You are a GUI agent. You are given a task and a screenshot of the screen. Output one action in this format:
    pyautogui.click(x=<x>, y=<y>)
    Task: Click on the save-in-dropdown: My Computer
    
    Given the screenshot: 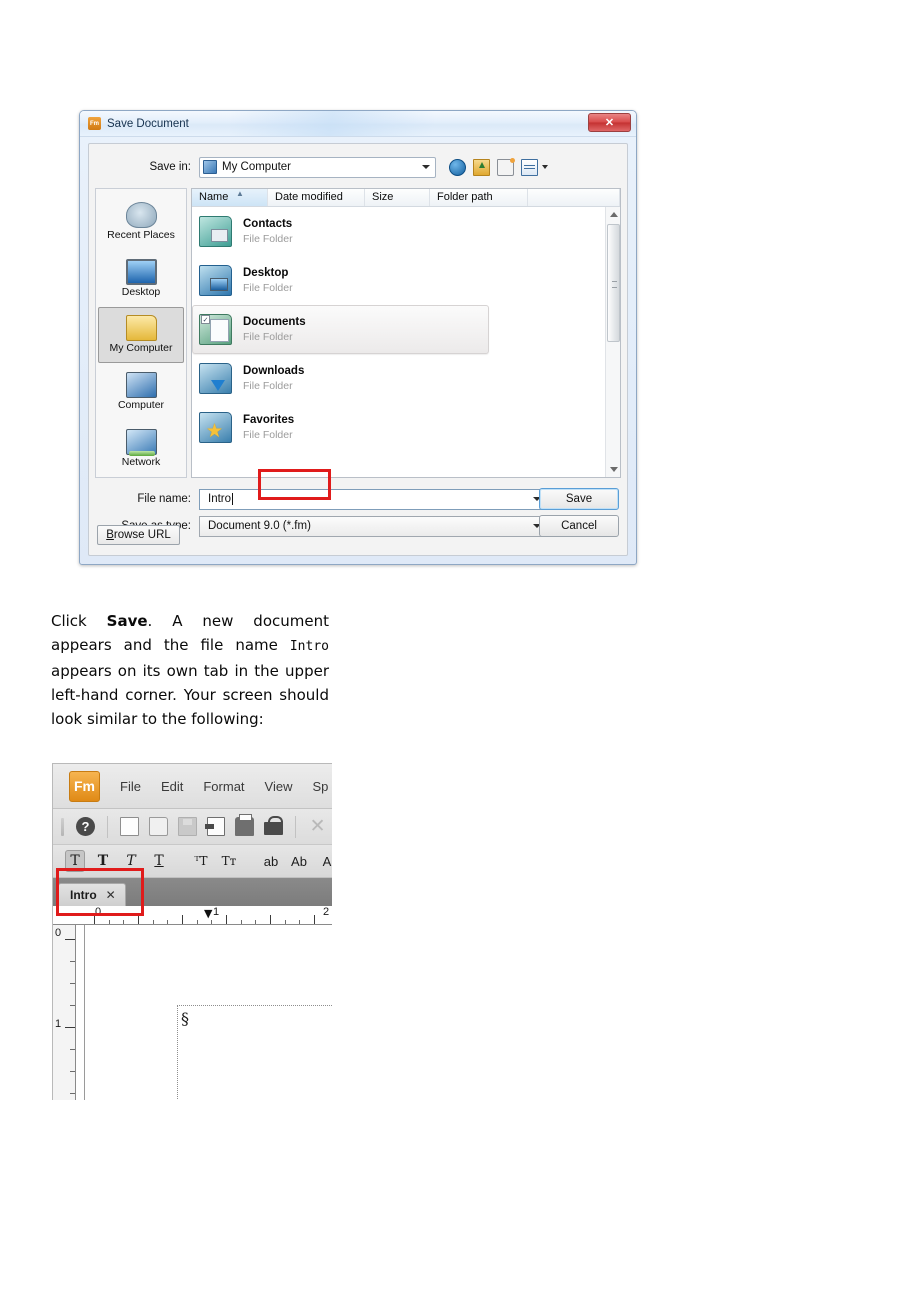 What is the action you would take?
    pyautogui.click(x=317, y=167)
    